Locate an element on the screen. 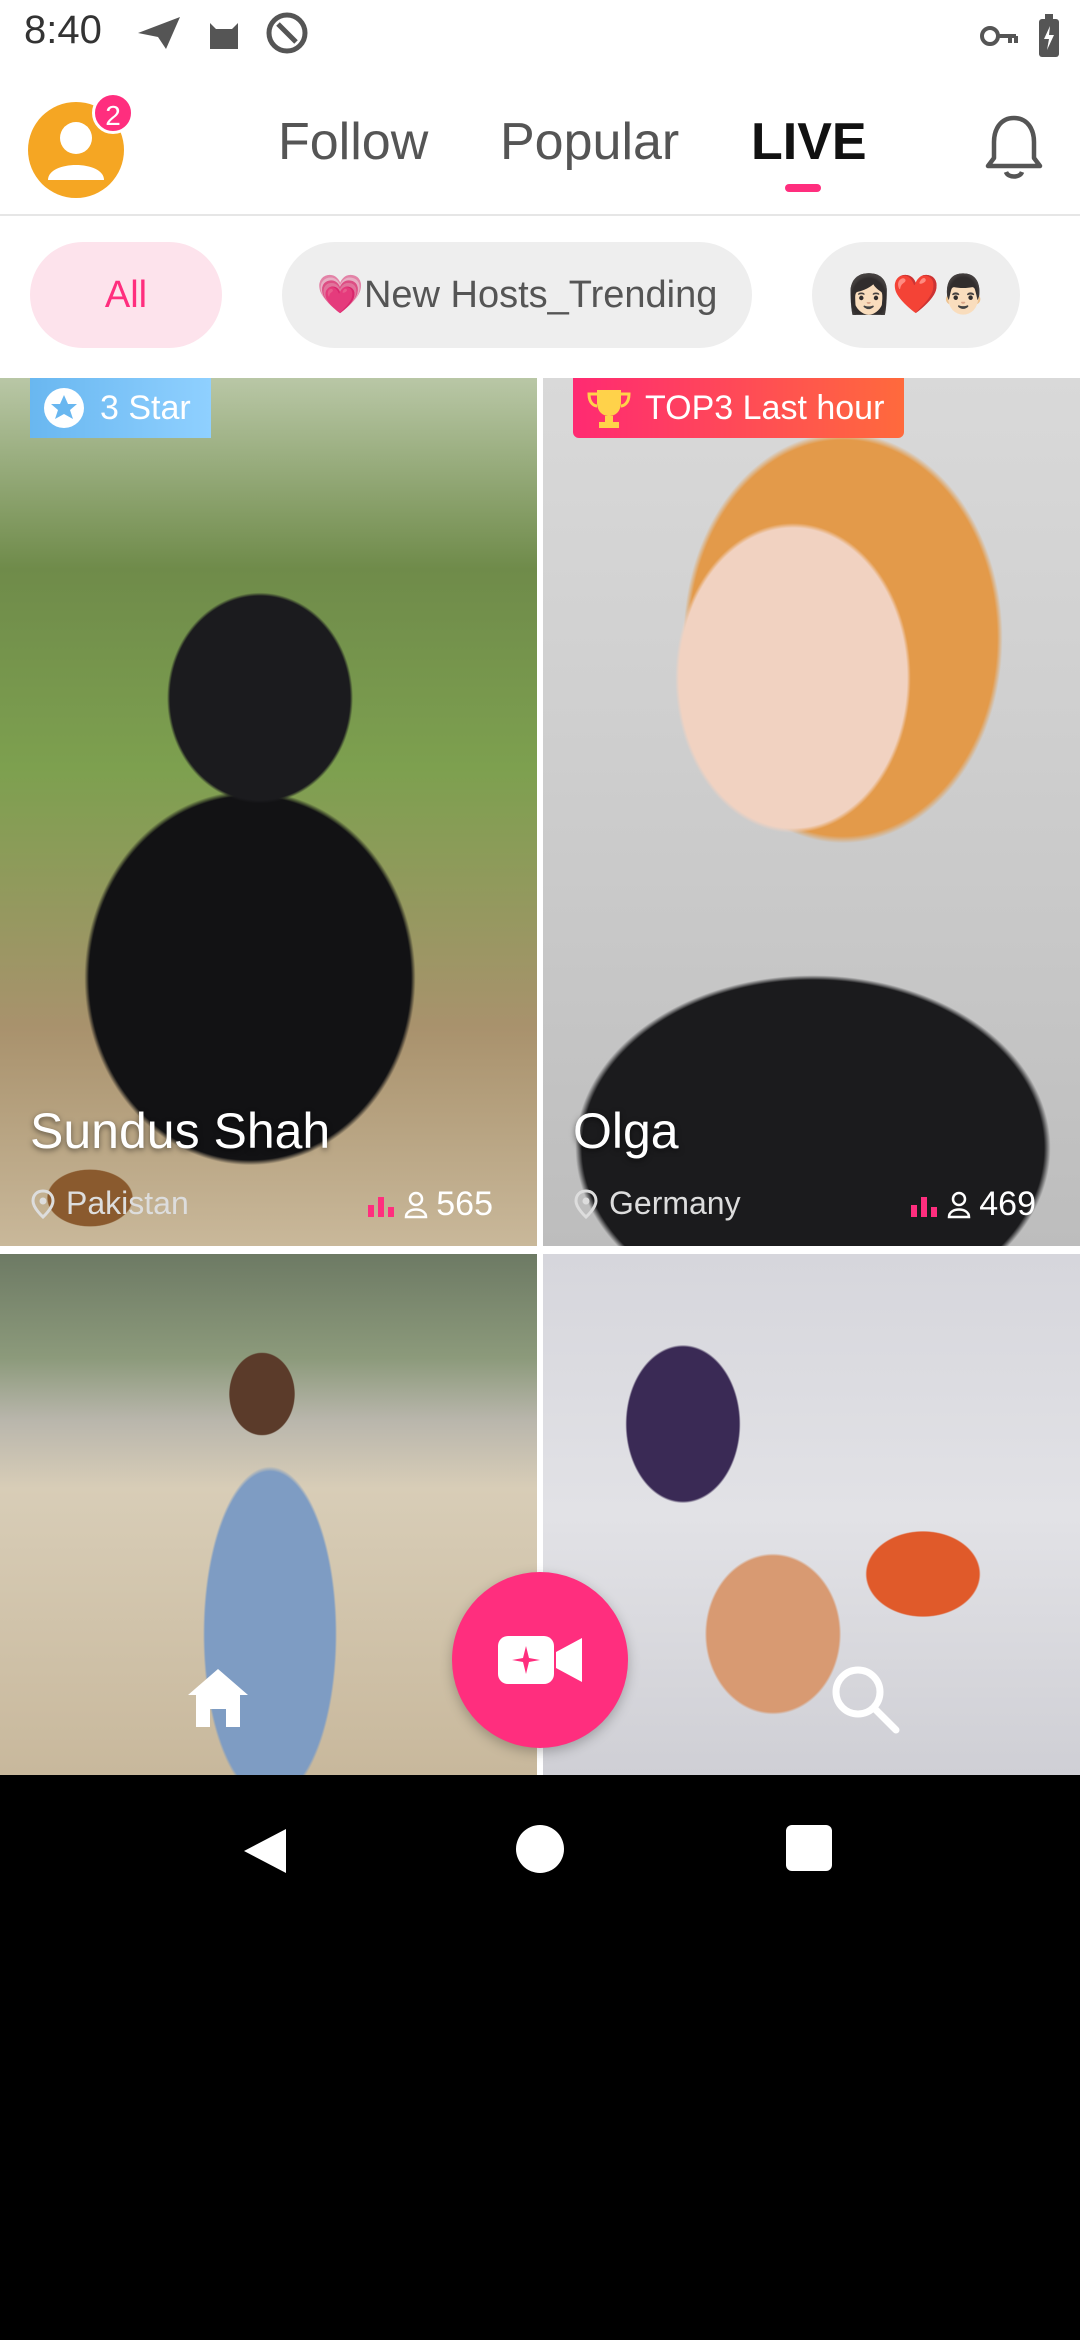 This screenshot has height=2340, width=1080. viewer-count-label: 565 is located at coordinates (464, 1204).